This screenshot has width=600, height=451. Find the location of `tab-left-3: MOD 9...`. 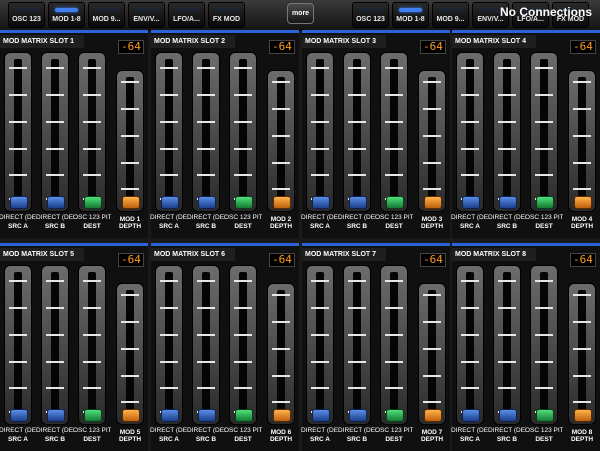

tab-left-3: MOD 9... is located at coordinates (106, 15).